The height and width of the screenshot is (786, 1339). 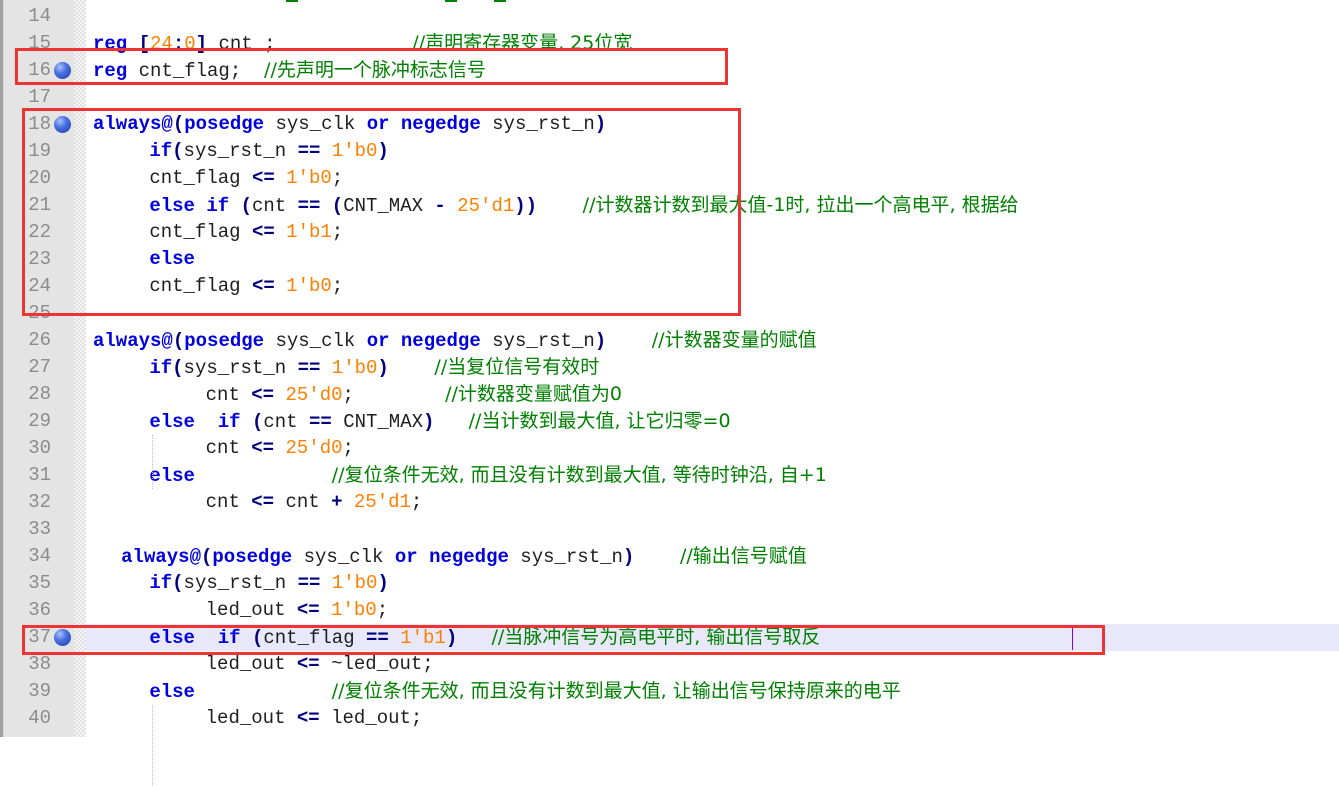 What do you see at coordinates (669, 502) in the screenshot?
I see `code-line: 32 cnt <= cnt + 25'd1;` at bounding box center [669, 502].